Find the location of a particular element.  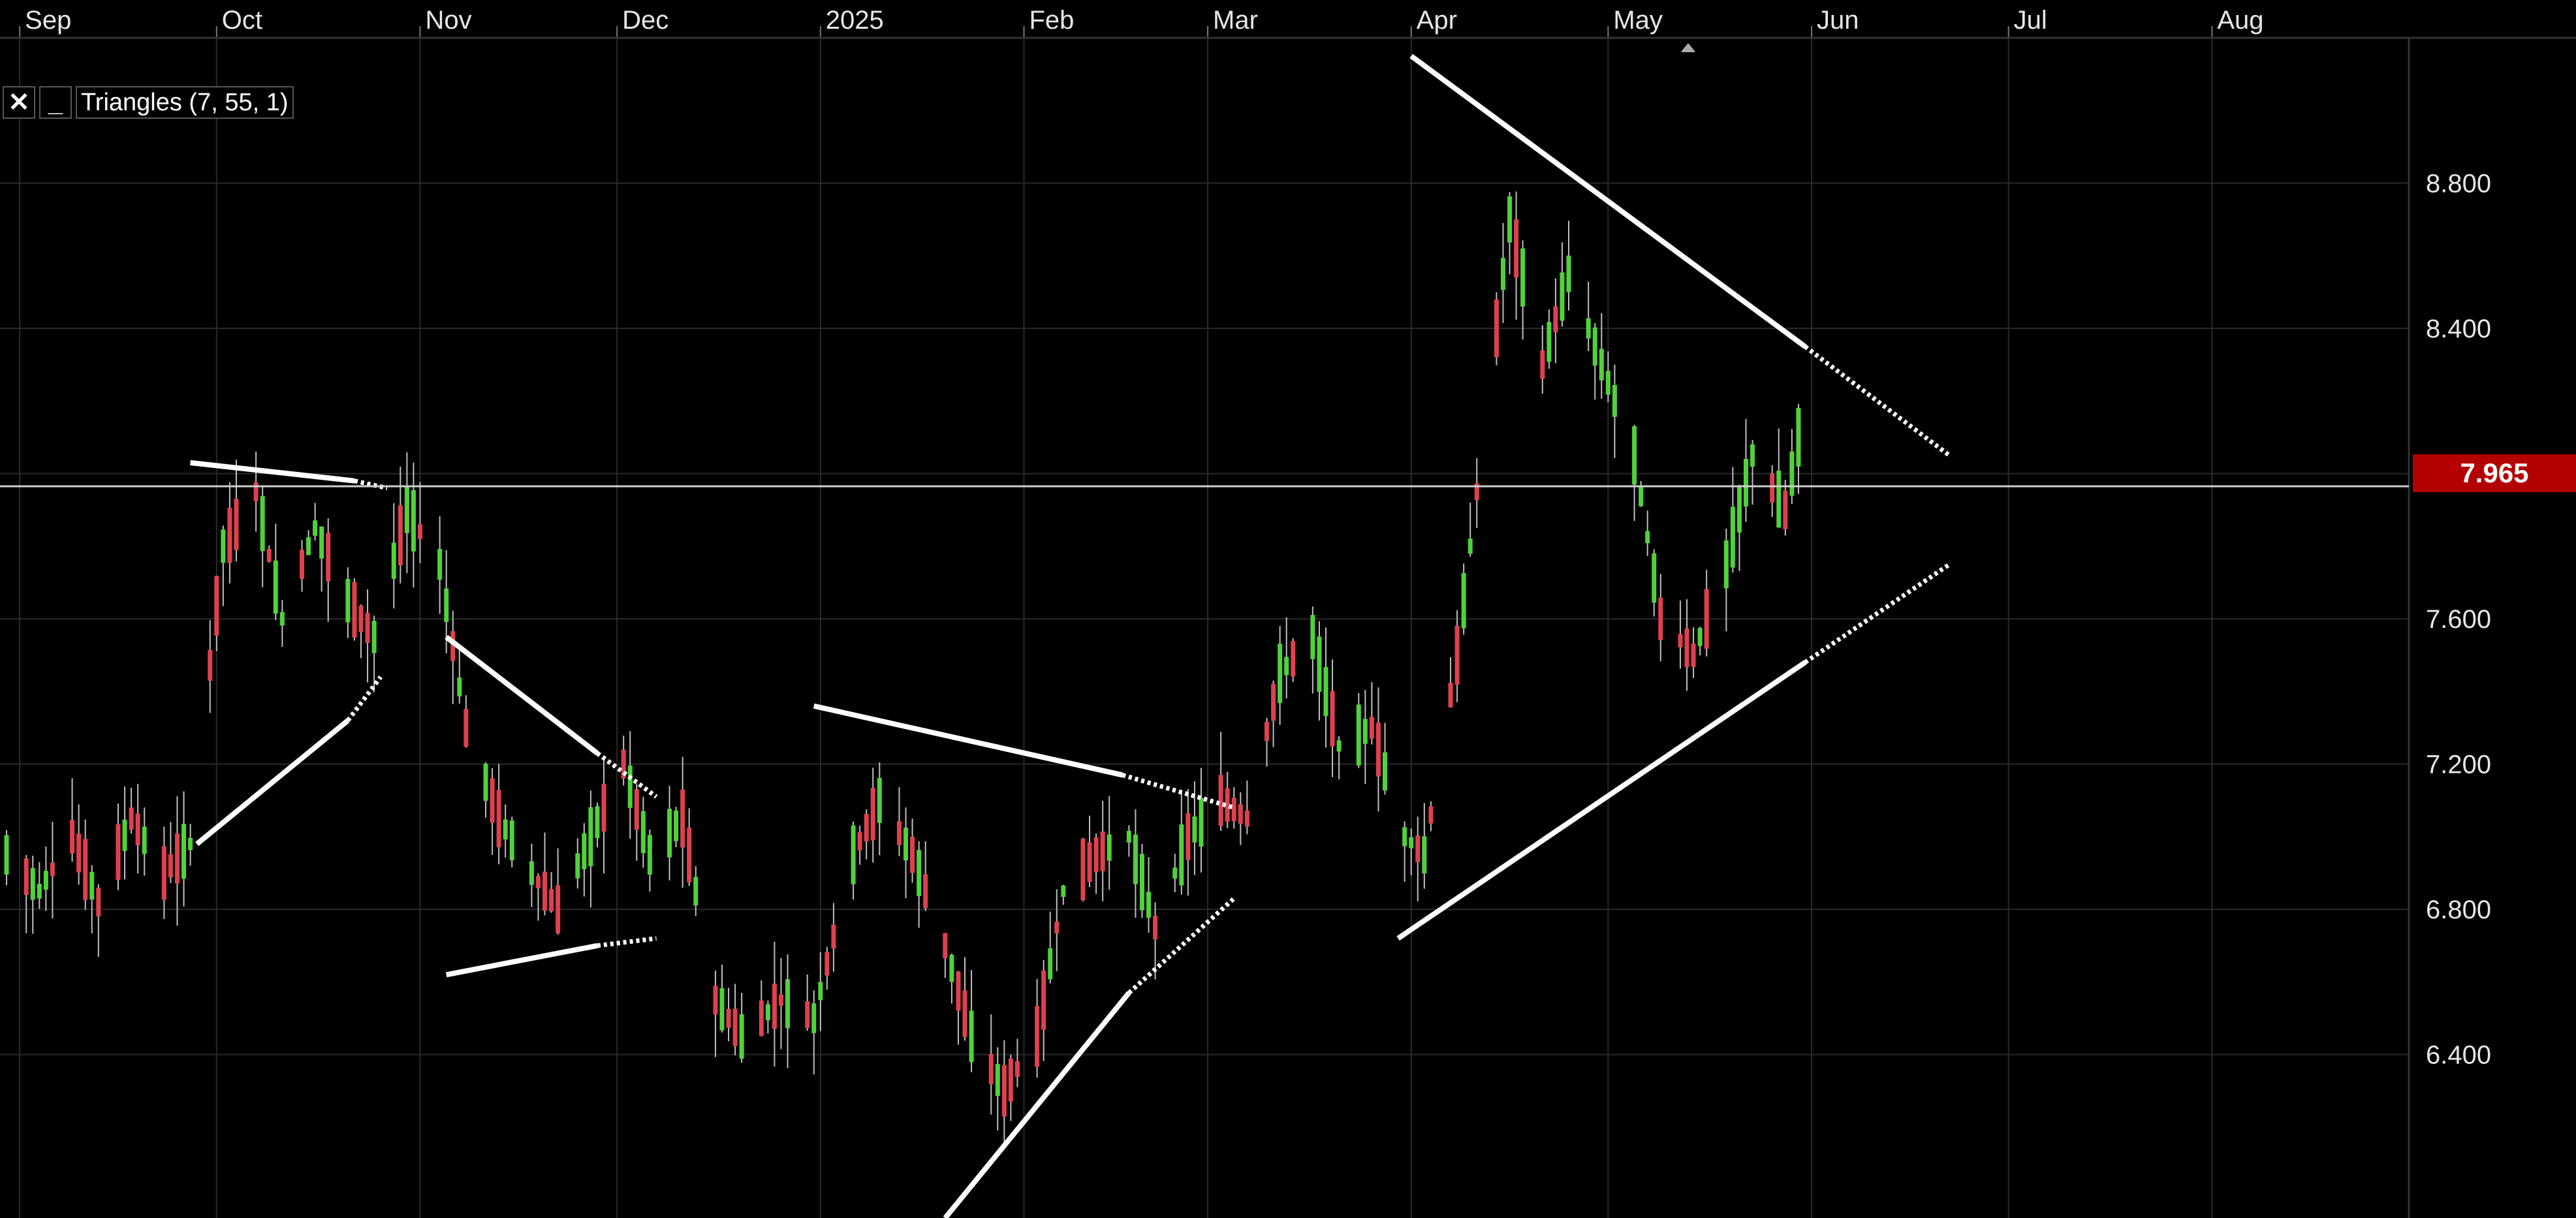

x-tick-label: 2025 is located at coordinates (855, 21).